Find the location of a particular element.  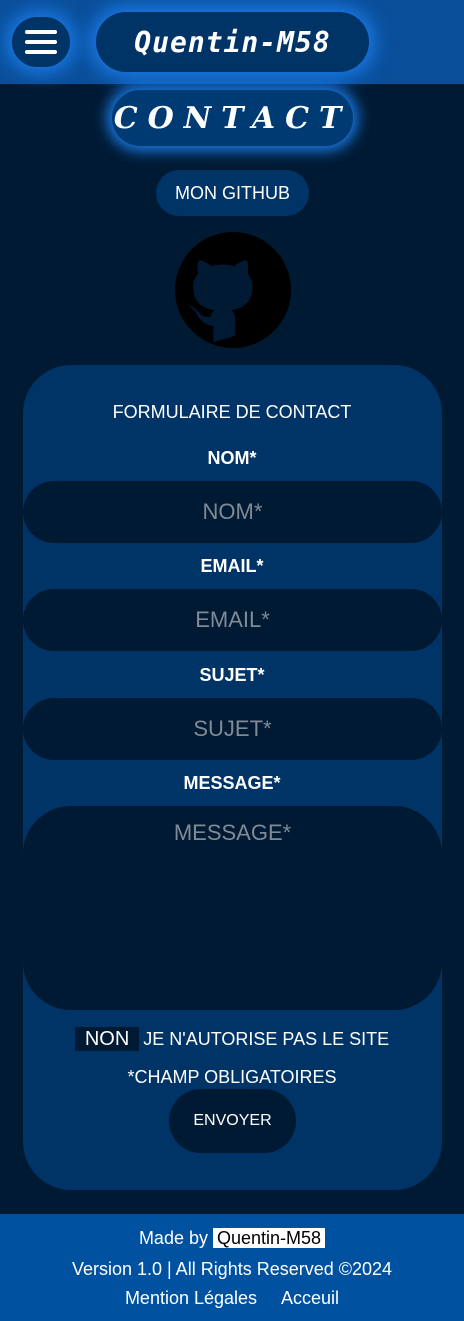

name-field: NOM* is located at coordinates (232, 512).